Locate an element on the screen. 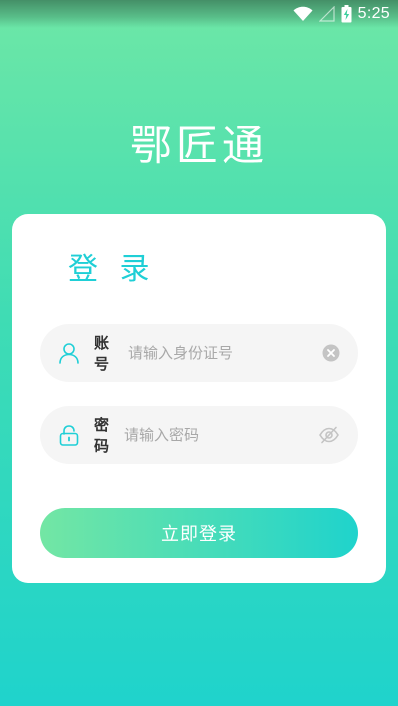  password-field: 密码 is located at coordinates (199, 435).